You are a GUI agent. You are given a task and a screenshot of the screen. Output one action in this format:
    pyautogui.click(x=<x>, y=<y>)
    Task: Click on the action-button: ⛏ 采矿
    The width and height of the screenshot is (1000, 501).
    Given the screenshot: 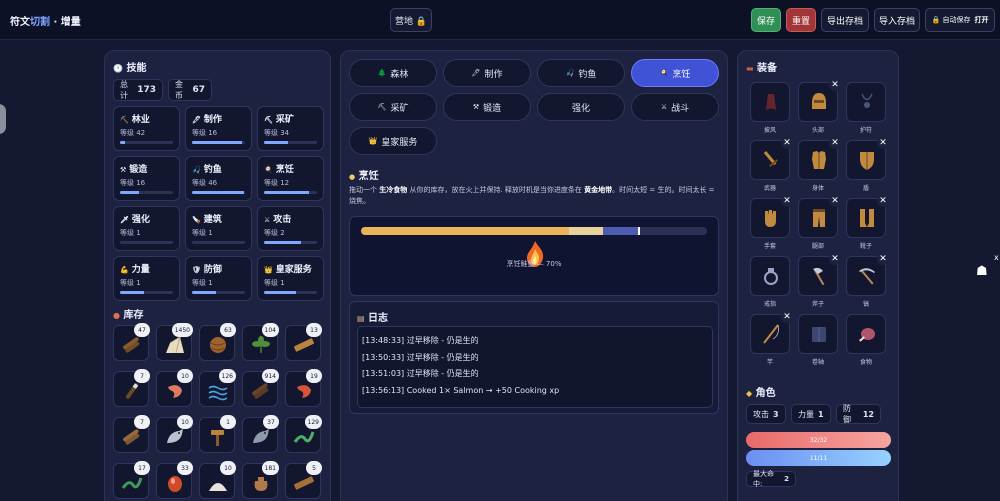 What is the action you would take?
    pyautogui.click(x=393, y=107)
    